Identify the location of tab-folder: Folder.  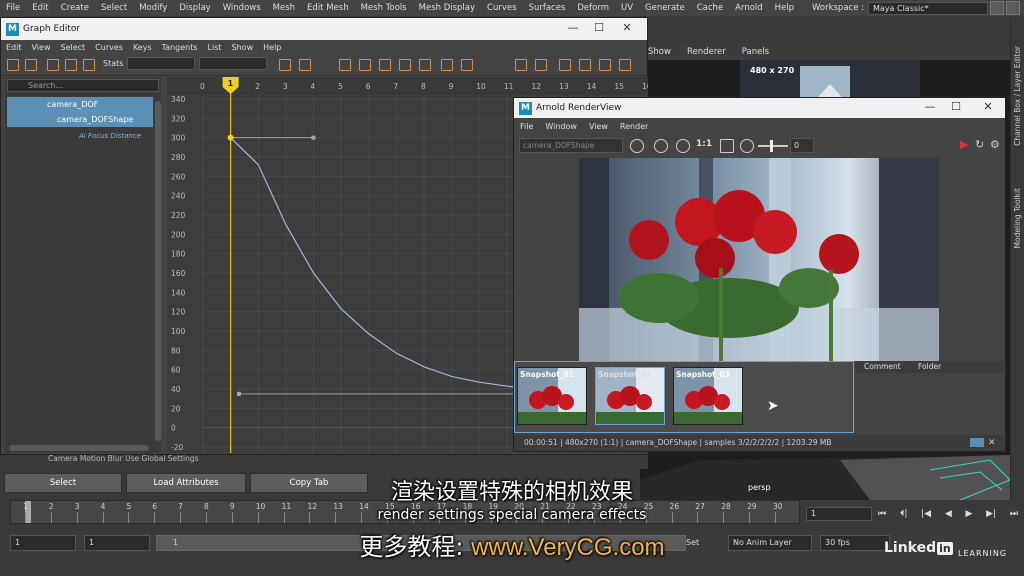
(929, 366).